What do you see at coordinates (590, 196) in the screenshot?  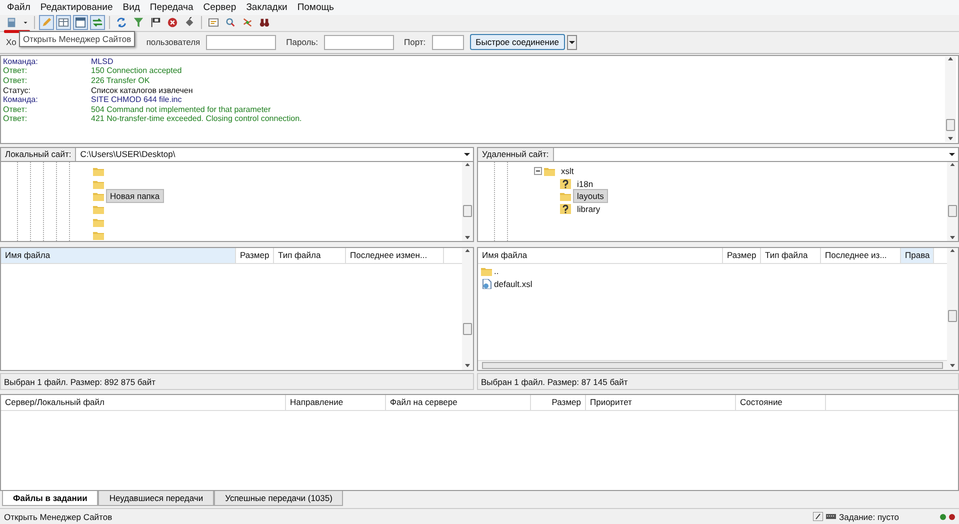 I see `tree-item: layouts` at bounding box center [590, 196].